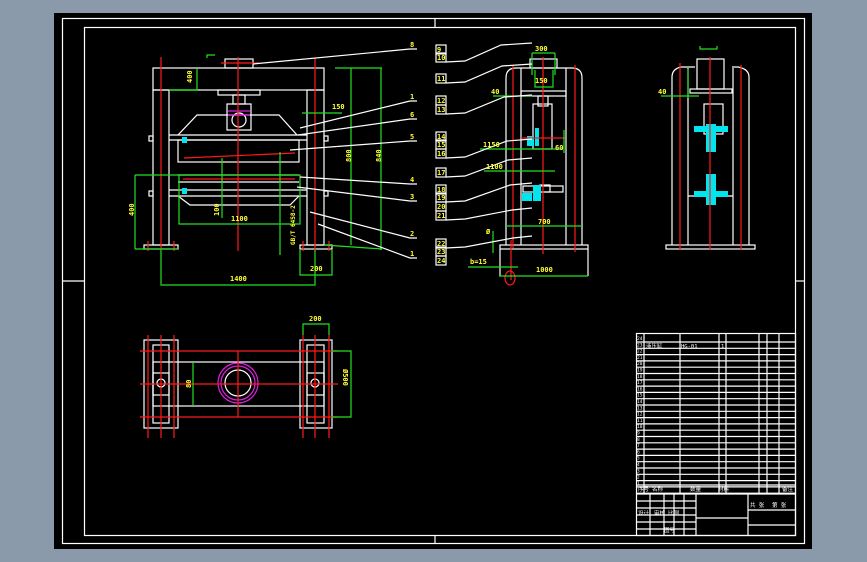 This screenshot has width=867, height=562. I want to click on part-label: 12, so click(441, 101).